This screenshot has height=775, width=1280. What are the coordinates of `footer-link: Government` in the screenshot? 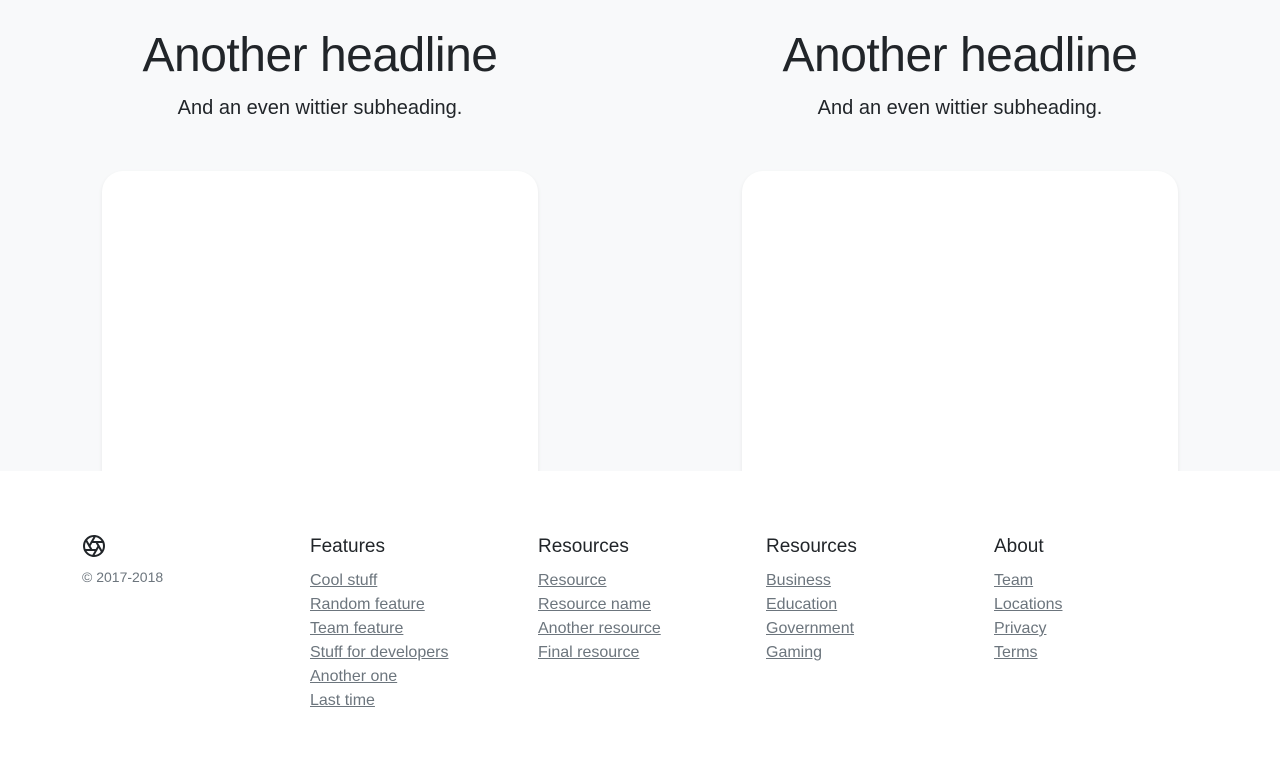 It's located at (810, 628).